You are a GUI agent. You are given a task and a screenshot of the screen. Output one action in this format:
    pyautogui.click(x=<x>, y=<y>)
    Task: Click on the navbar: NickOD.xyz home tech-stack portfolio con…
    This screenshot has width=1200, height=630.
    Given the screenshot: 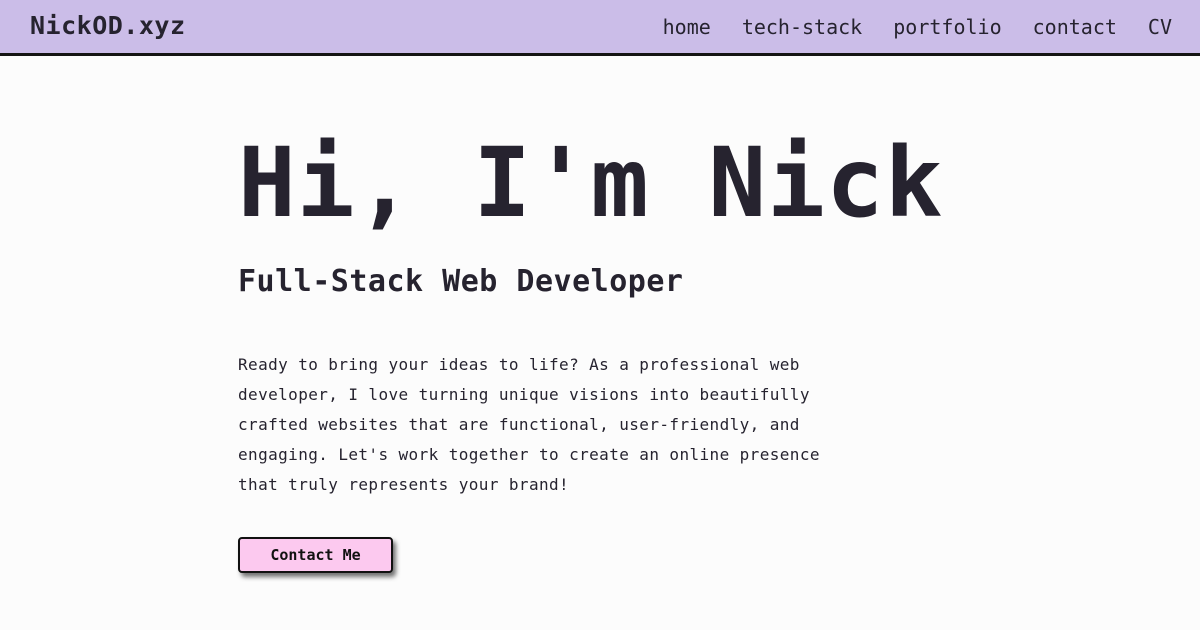 What is the action you would take?
    pyautogui.click(x=600, y=28)
    